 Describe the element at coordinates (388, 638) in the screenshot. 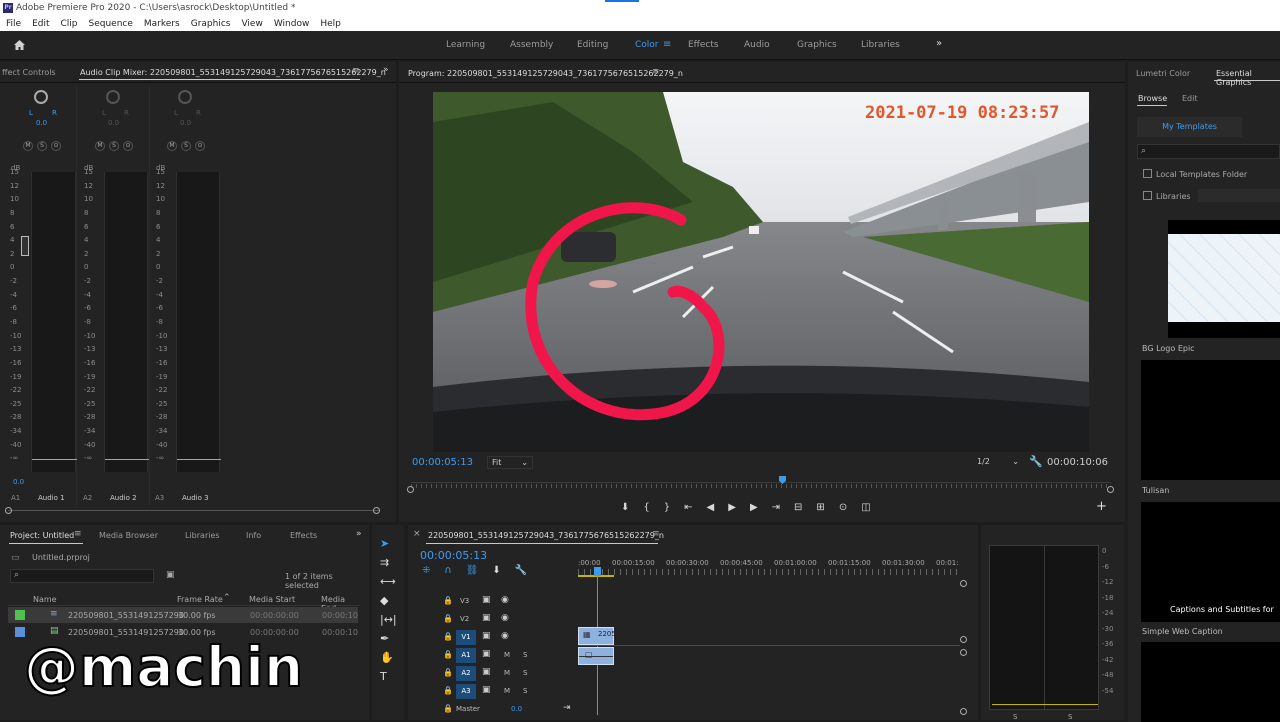

I see `pen-tool-icon: ✒` at that location.